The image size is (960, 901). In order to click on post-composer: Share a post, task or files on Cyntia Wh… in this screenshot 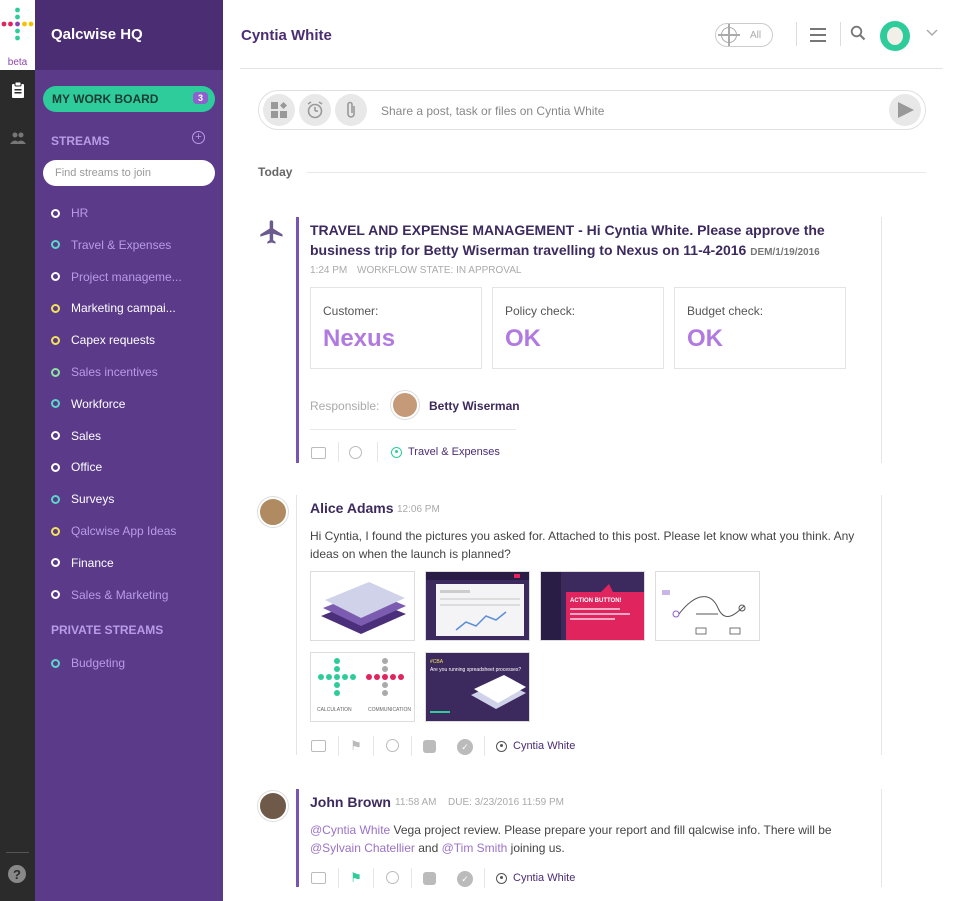, I will do `click(592, 110)`.